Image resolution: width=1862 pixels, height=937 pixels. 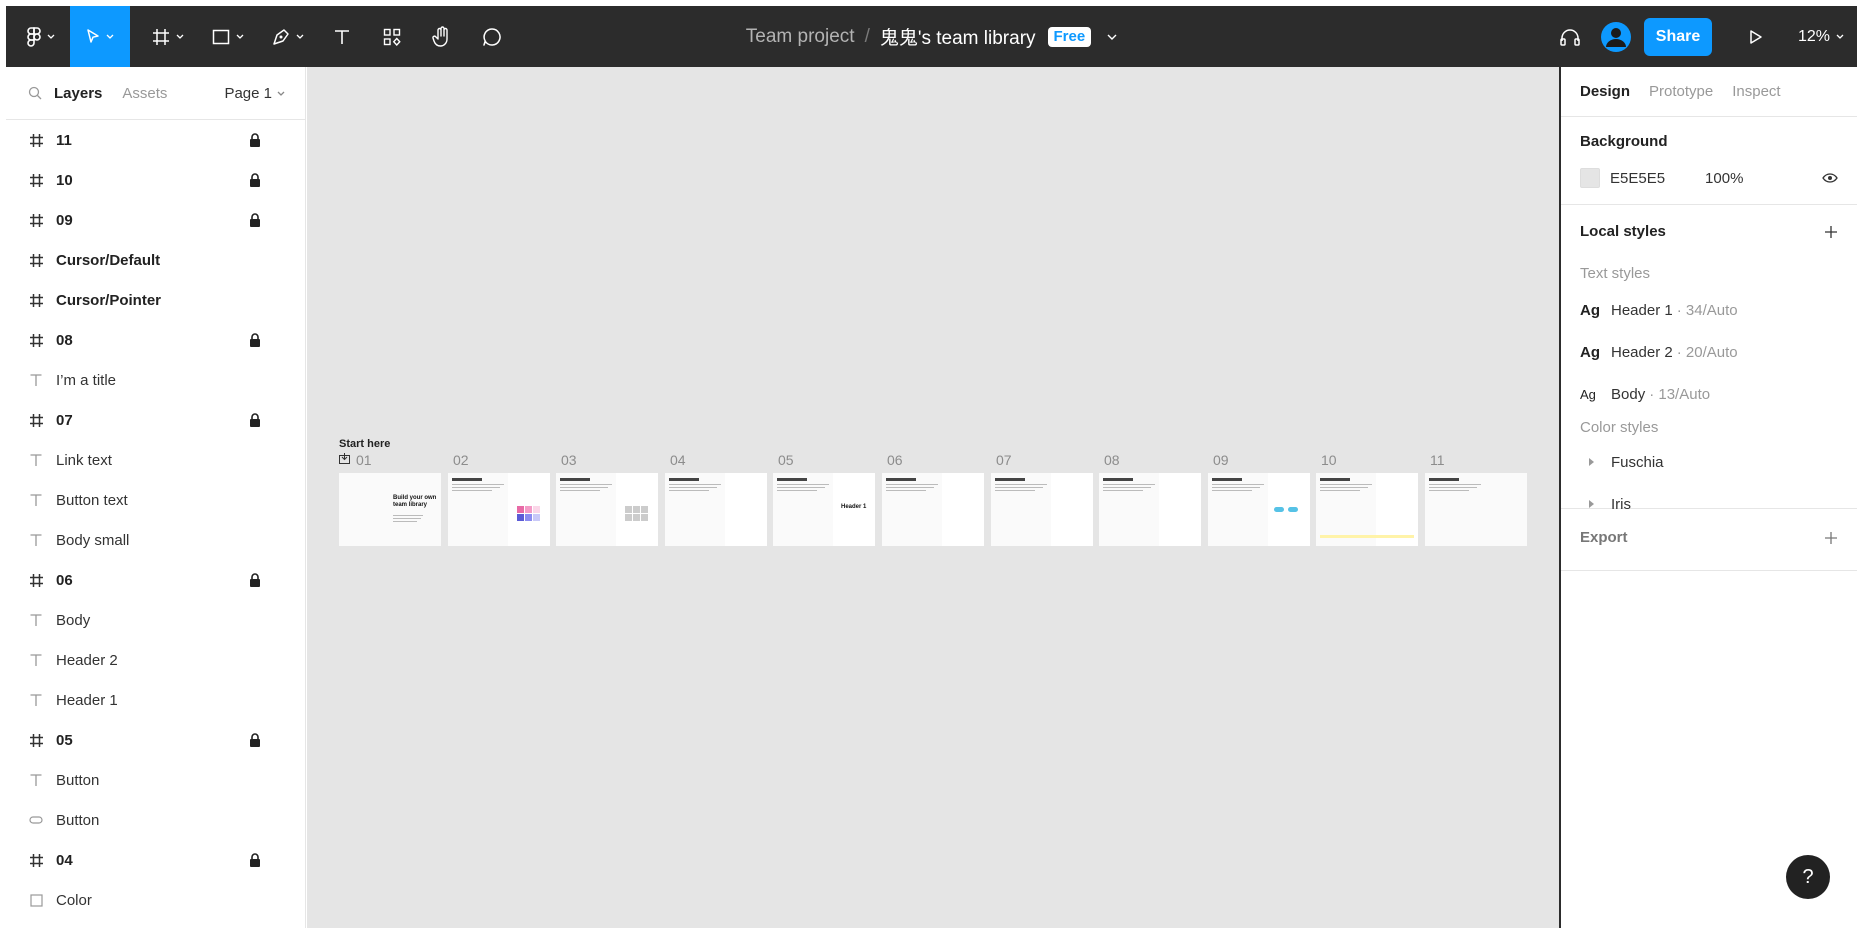 I want to click on text-style-name: Header 2, so click(x=1642, y=352).